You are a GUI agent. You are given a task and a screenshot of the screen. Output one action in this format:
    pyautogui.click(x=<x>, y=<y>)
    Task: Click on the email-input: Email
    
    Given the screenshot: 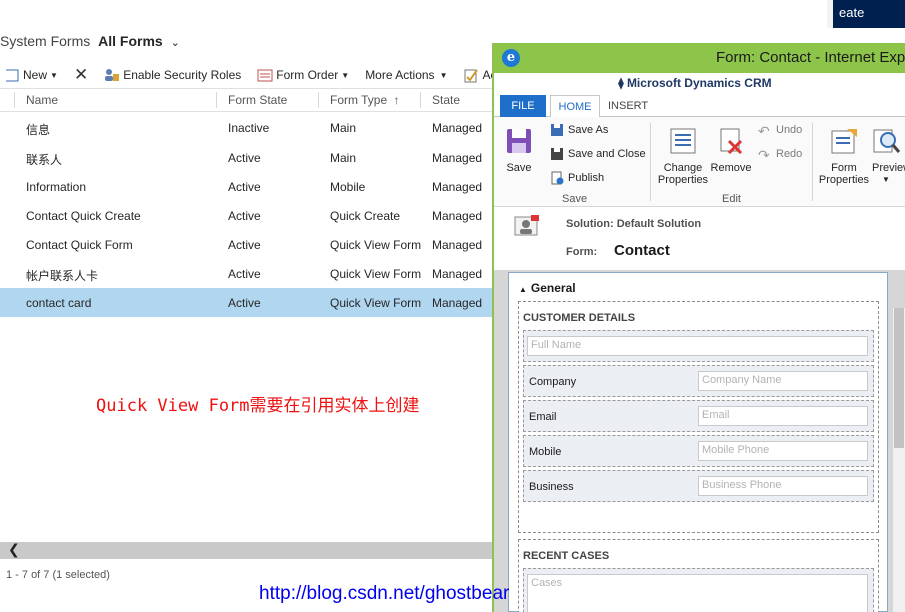 What is the action you would take?
    pyautogui.click(x=783, y=416)
    